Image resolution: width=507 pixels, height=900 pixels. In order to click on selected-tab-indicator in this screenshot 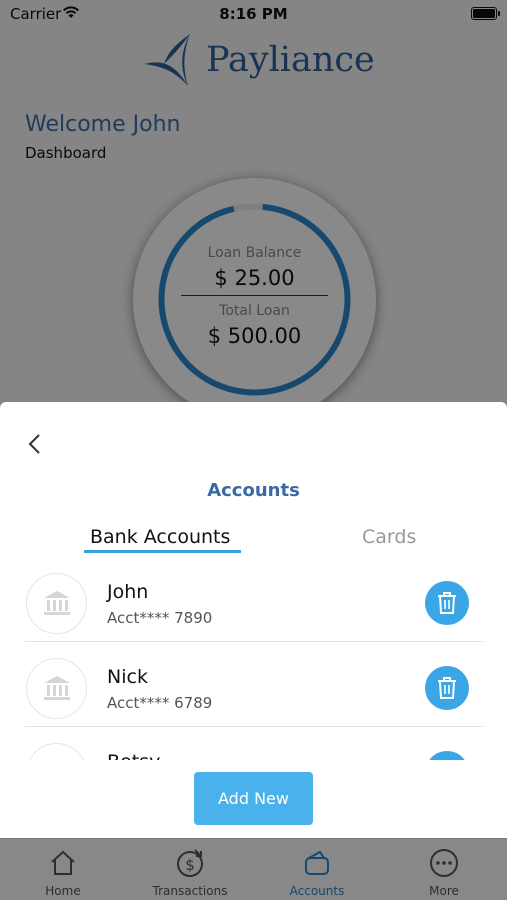, I will do `click(162, 551)`.